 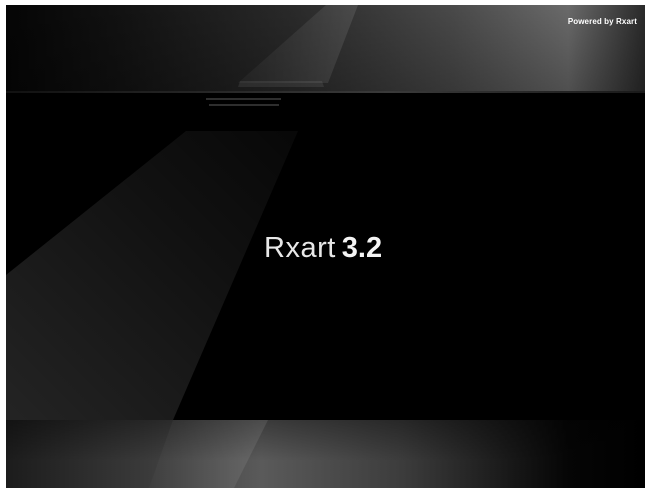 What do you see at coordinates (323, 267) in the screenshot?
I see `logo-reflection: Rxart 3.2` at bounding box center [323, 267].